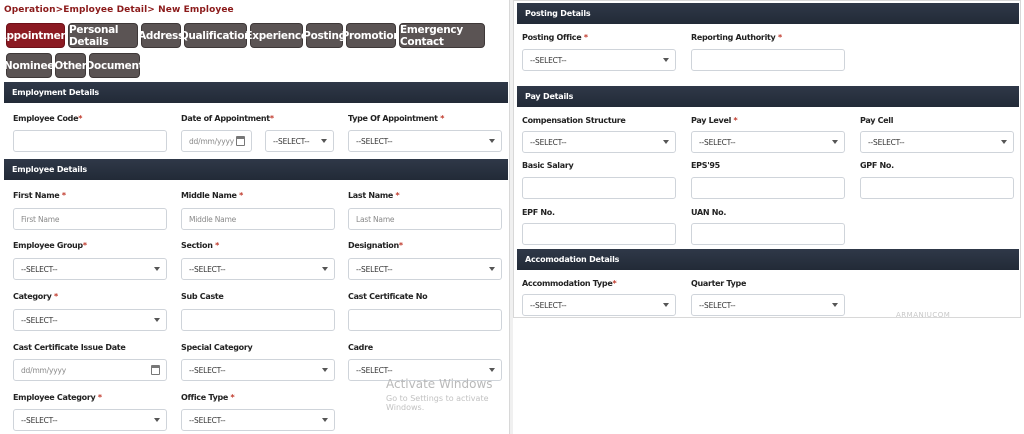 Image resolution: width=1024 pixels, height=434 pixels. What do you see at coordinates (768, 13) in the screenshot?
I see `posting-details-header: Posting Details` at bounding box center [768, 13].